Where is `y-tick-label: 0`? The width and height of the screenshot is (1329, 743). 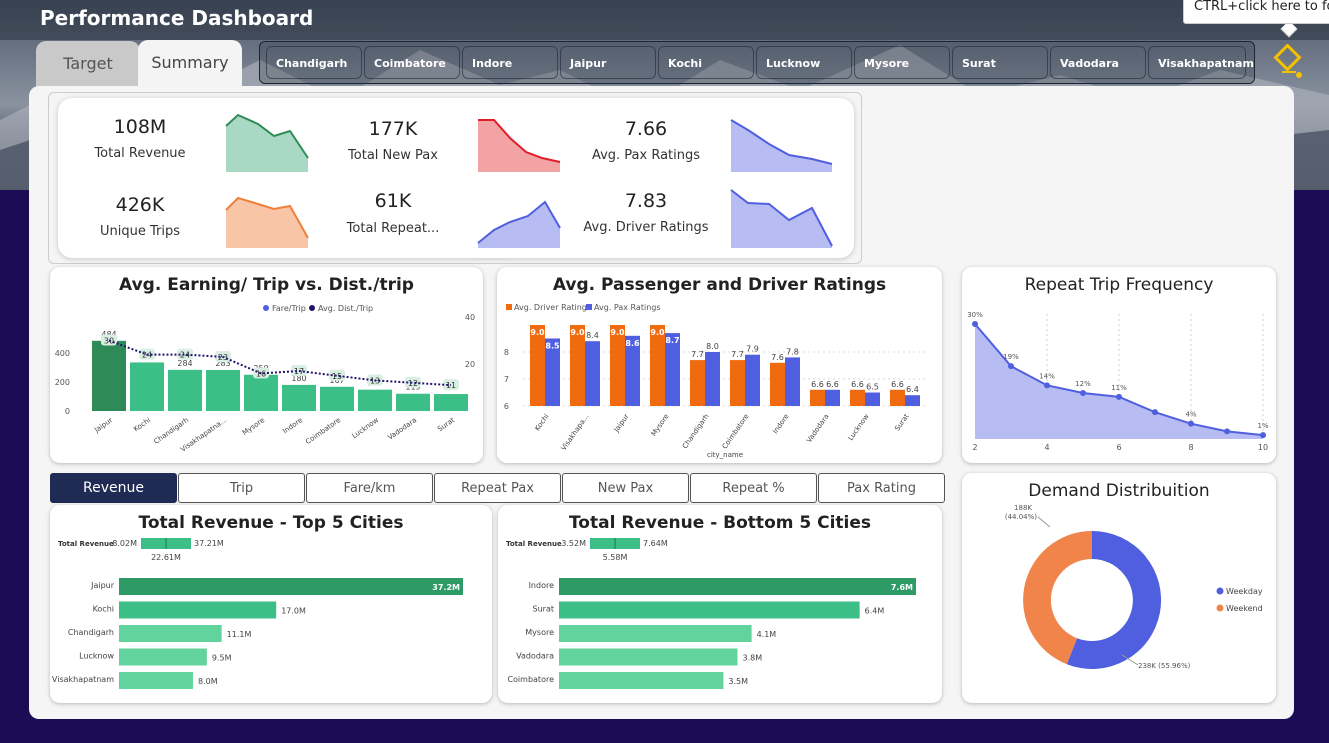
y-tick-label: 0 is located at coordinates (67, 411).